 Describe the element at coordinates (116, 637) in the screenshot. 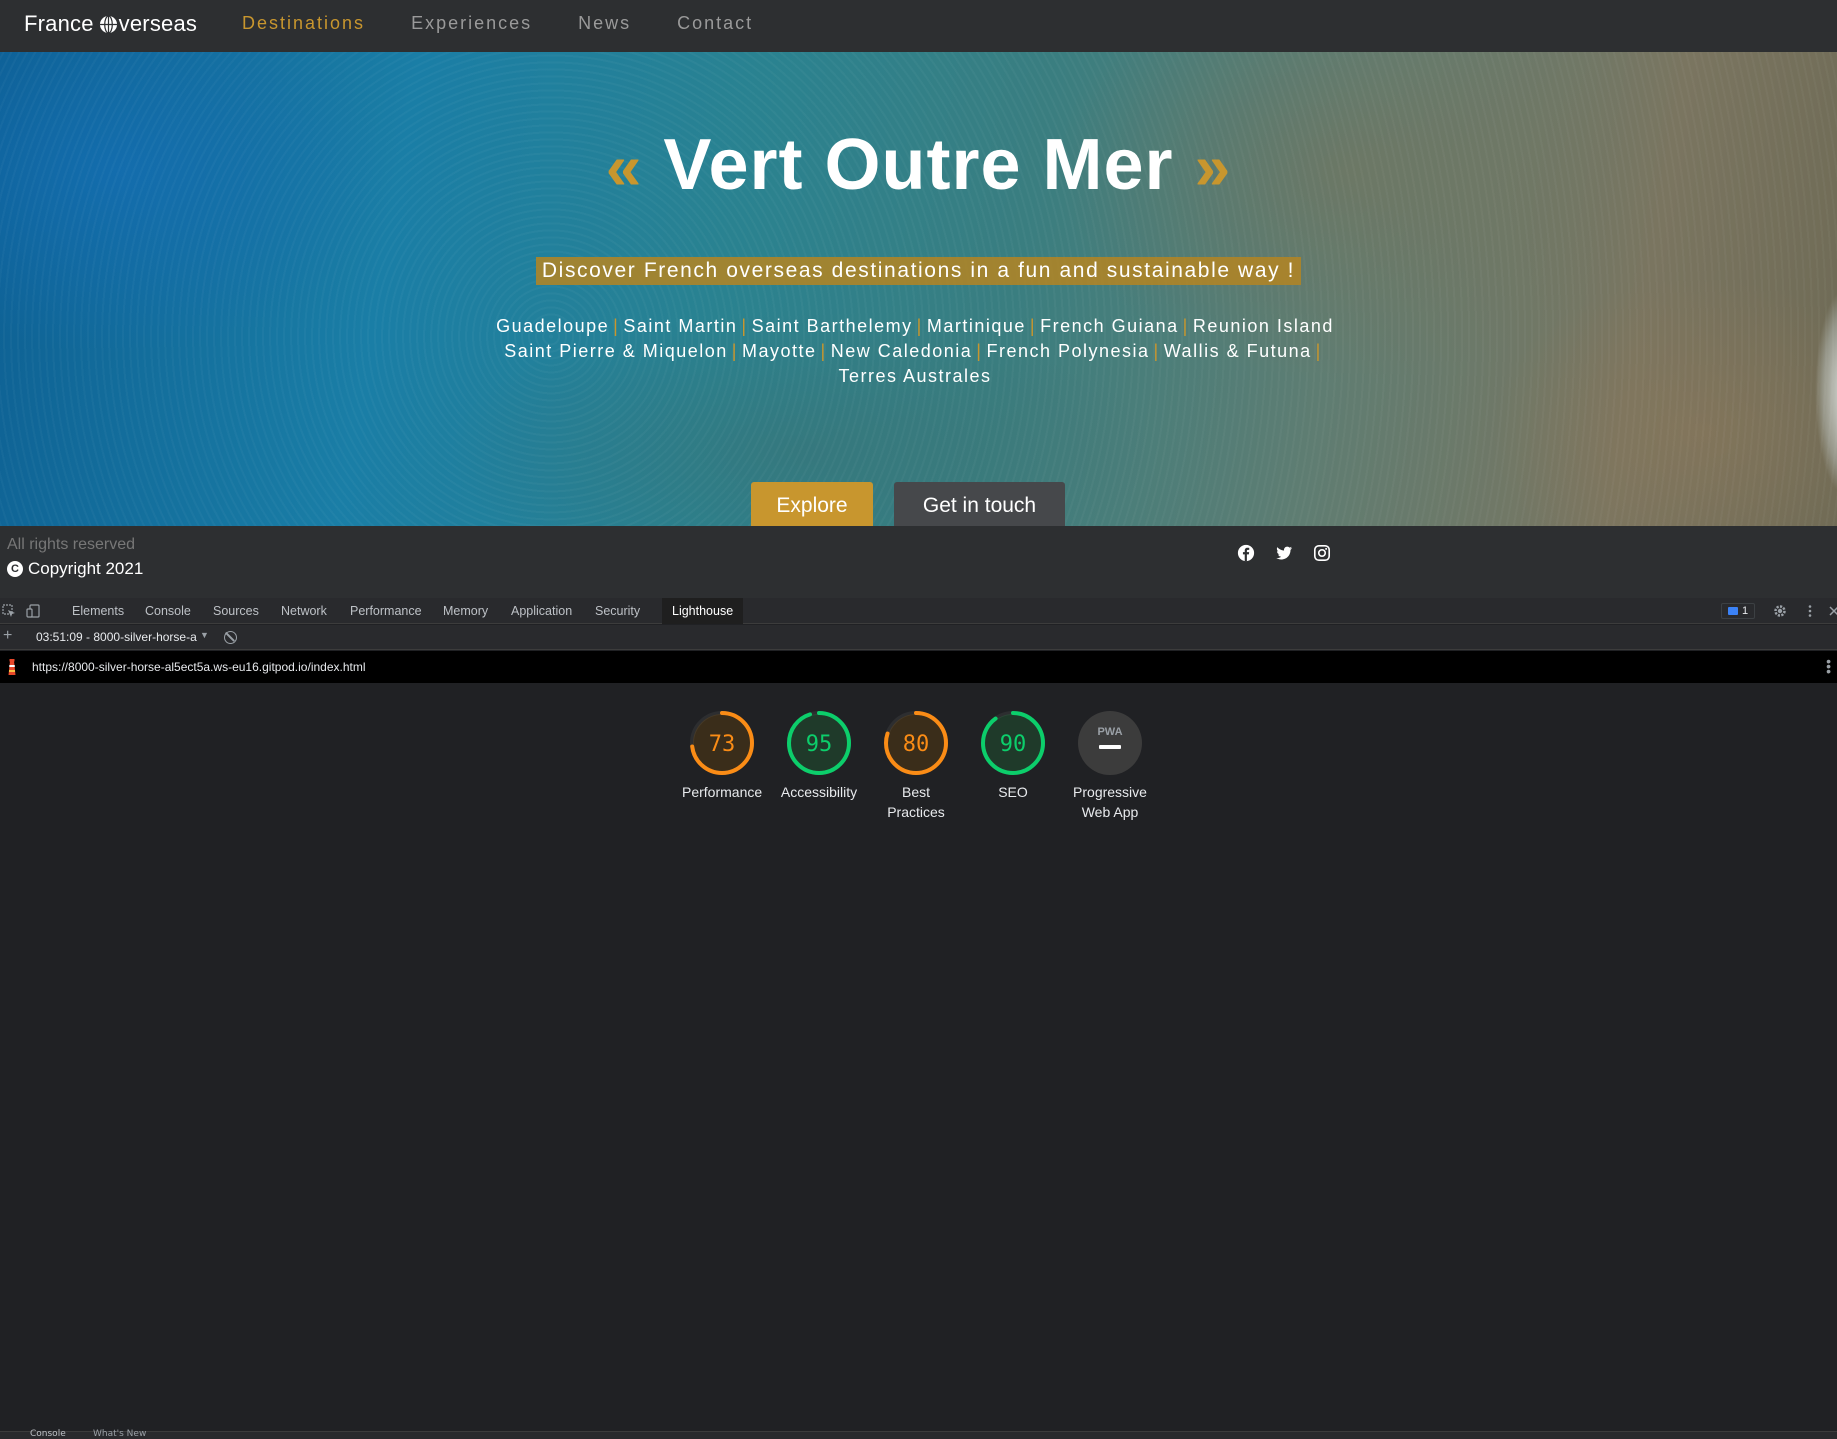

I see `report-selector: 03:51:09 - 8000-silver-horse-a` at that location.